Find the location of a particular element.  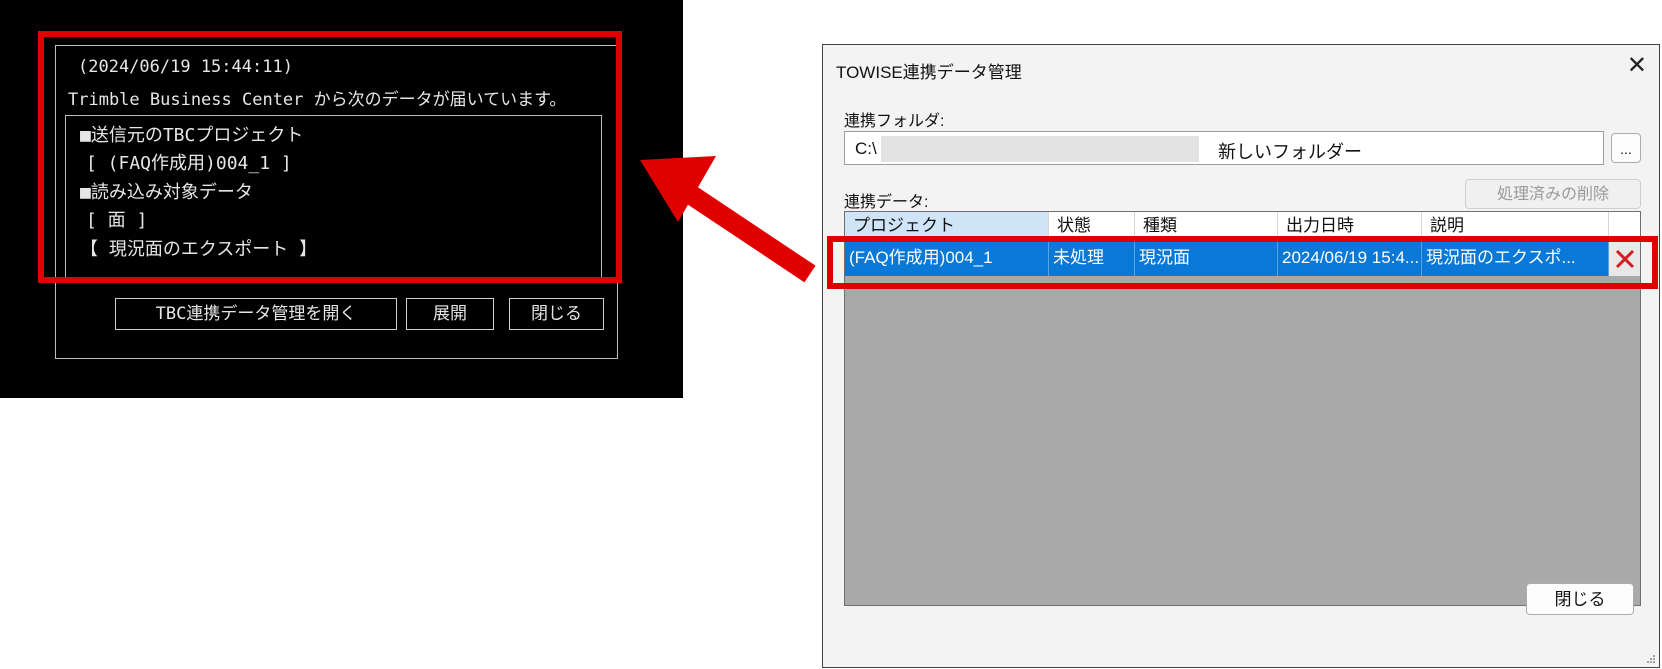

expand-button: 展開 is located at coordinates (450, 314).